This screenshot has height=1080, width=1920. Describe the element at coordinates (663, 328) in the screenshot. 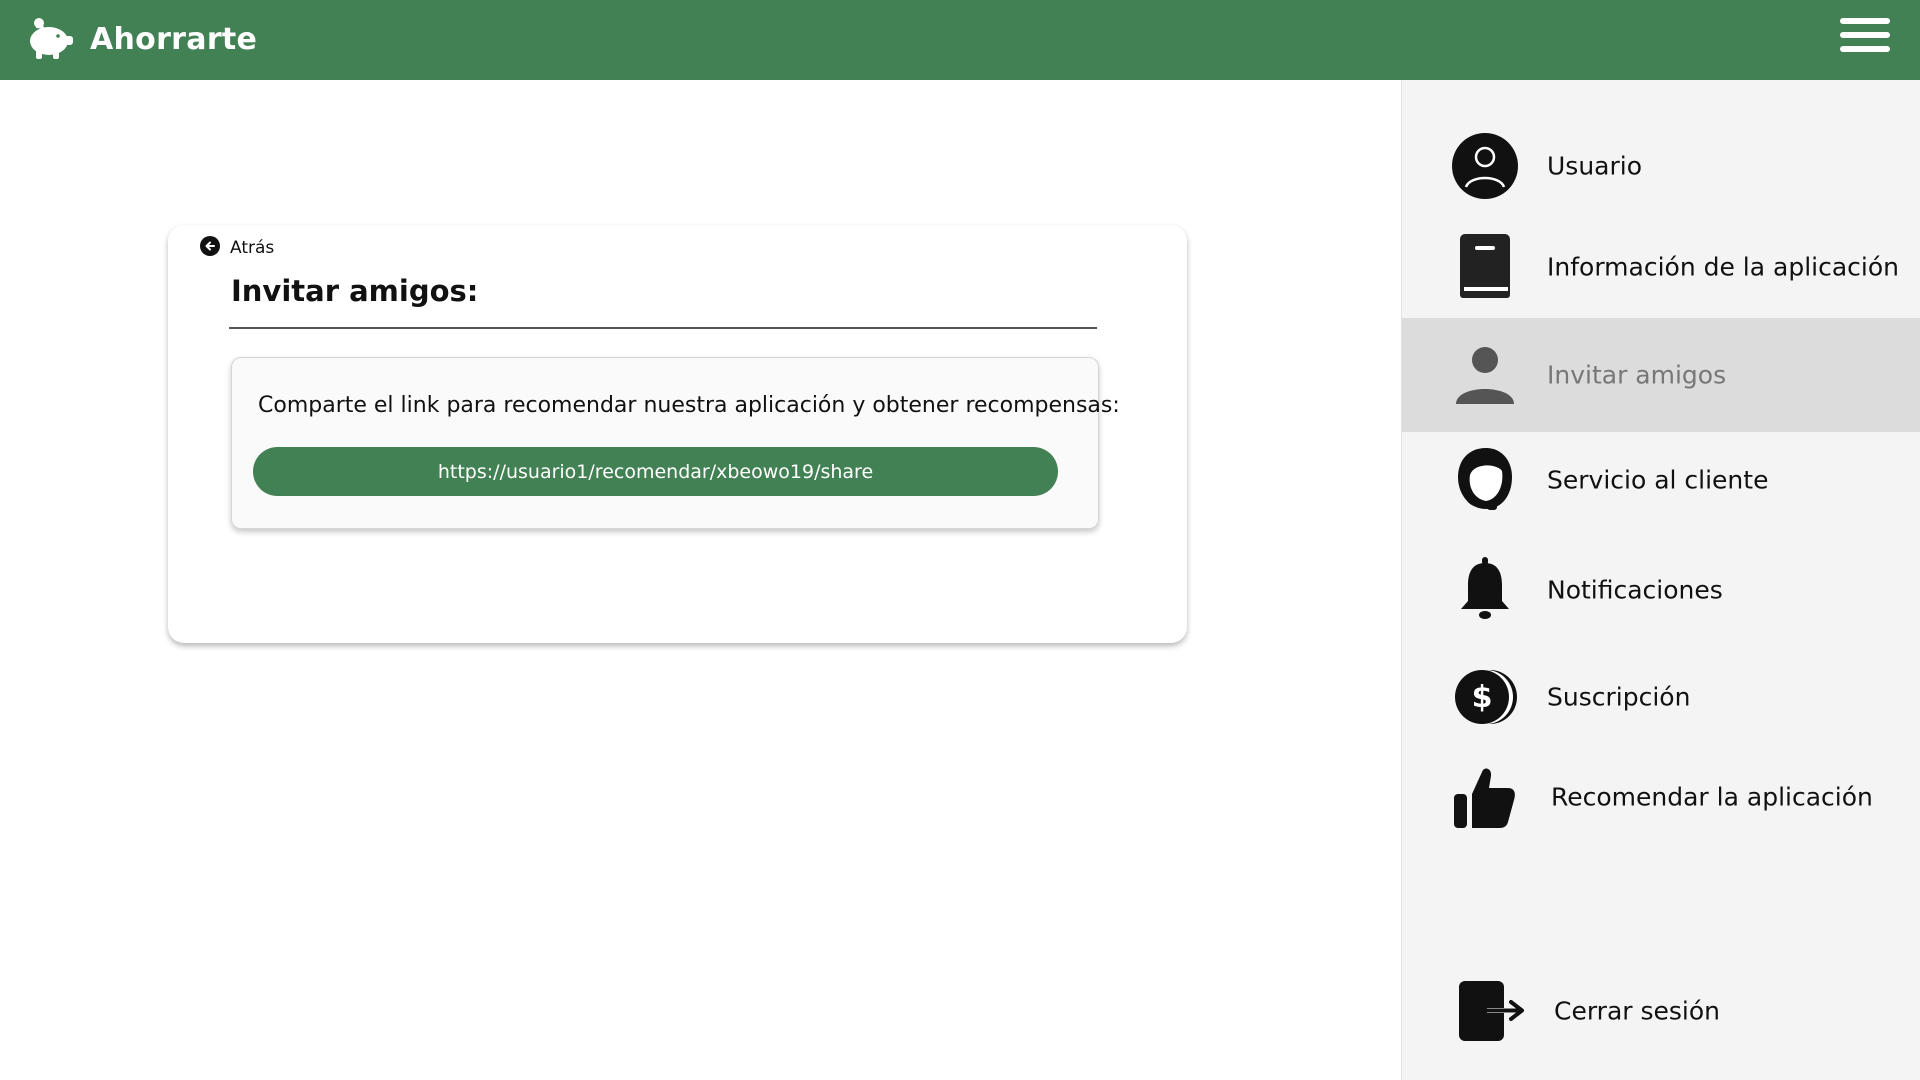

I see `title-divider` at that location.